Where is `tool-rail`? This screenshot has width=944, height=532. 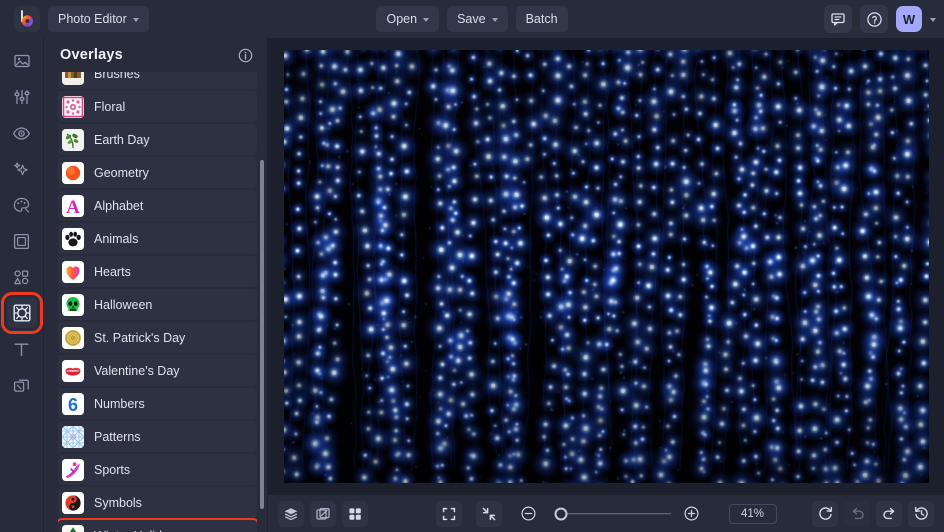 tool-rail is located at coordinates (22, 285).